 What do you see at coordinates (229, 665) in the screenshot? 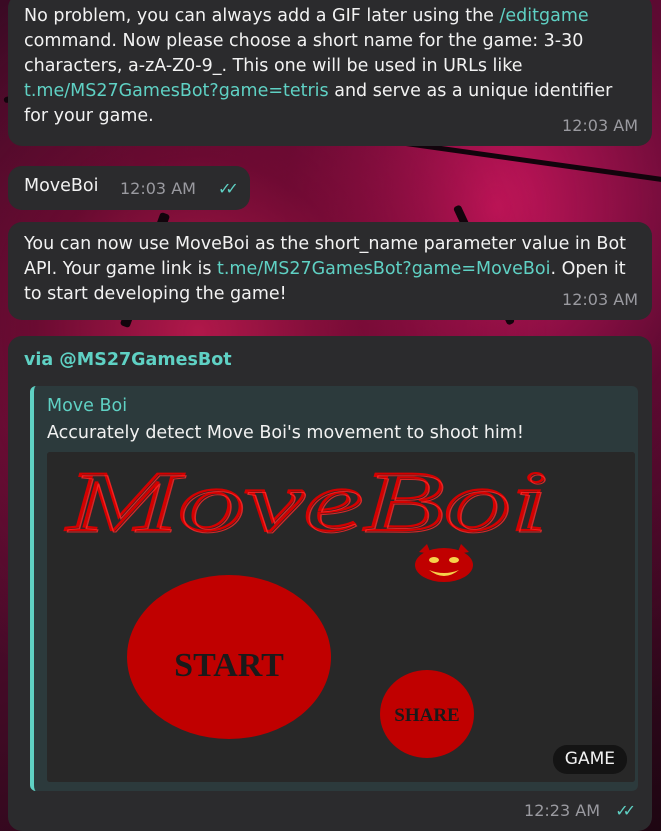
I see `start-label: START` at bounding box center [229, 665].